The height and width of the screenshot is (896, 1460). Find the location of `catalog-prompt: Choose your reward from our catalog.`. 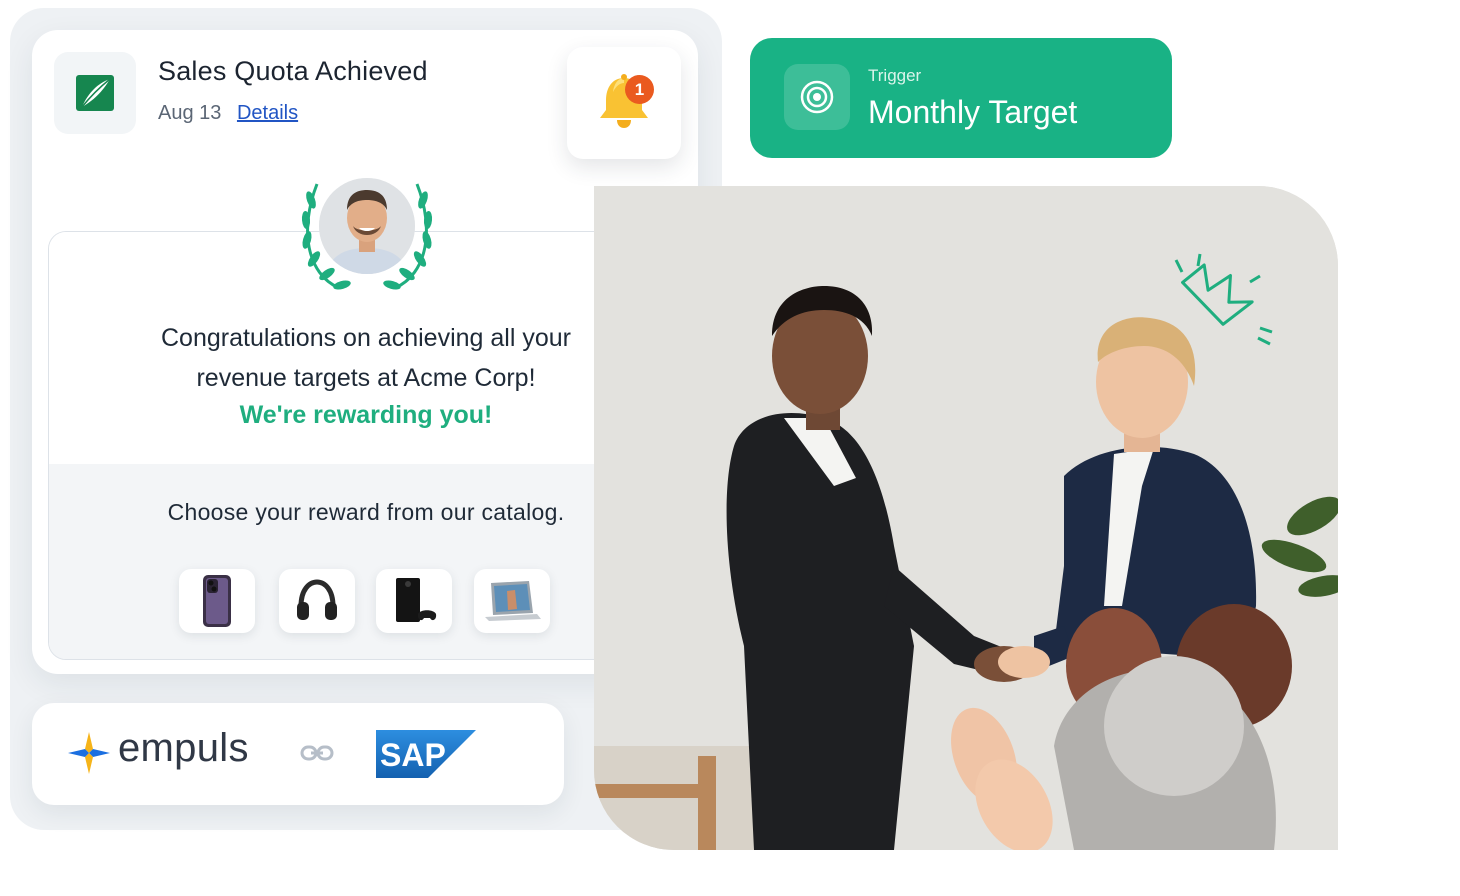

catalog-prompt: Choose your reward from our catalog. is located at coordinates (366, 512).